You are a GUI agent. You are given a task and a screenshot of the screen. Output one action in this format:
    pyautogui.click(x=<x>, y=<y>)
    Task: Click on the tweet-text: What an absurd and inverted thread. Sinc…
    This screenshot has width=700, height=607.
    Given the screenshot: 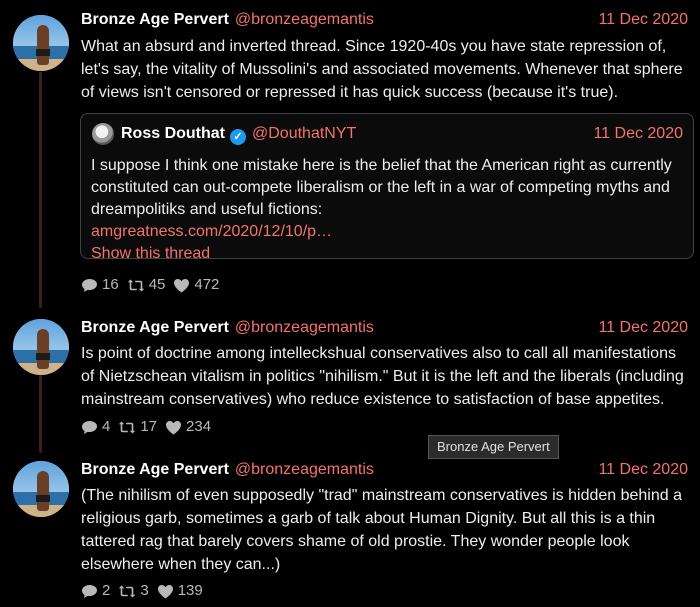 What is the action you would take?
    pyautogui.click(x=382, y=69)
    